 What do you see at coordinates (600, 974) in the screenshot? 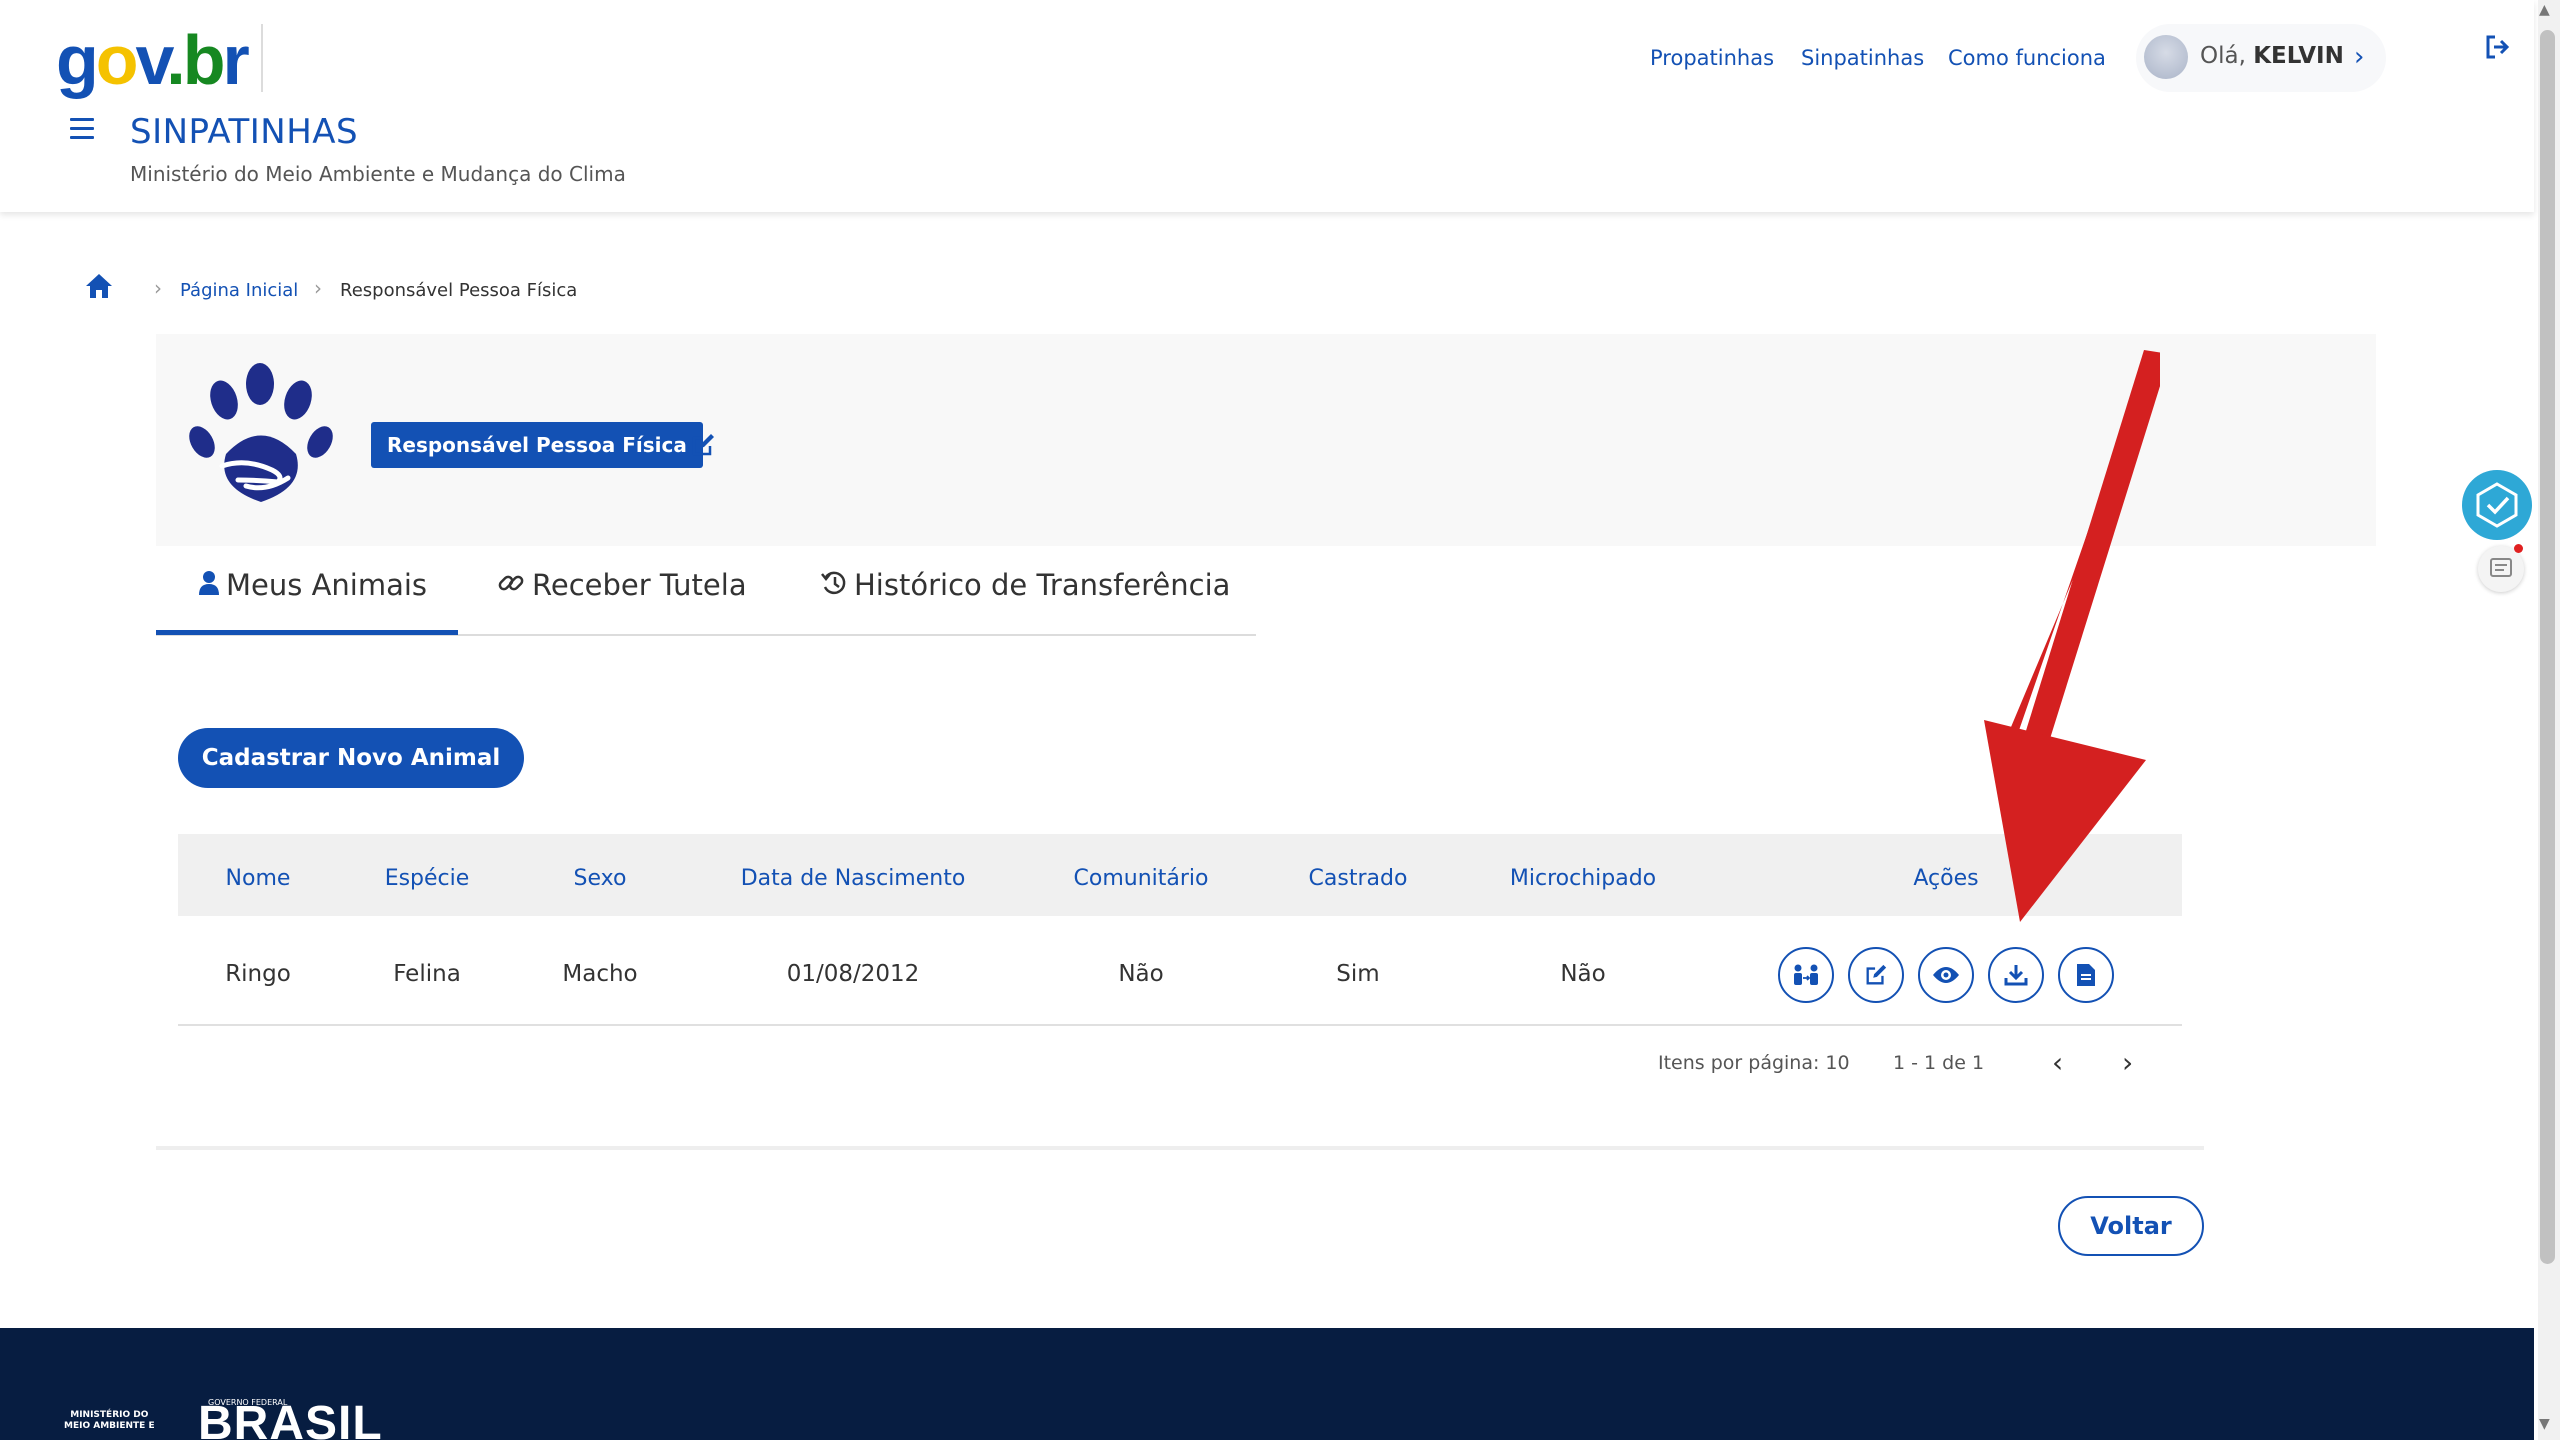
I see `cell-sexo: Macho` at bounding box center [600, 974].